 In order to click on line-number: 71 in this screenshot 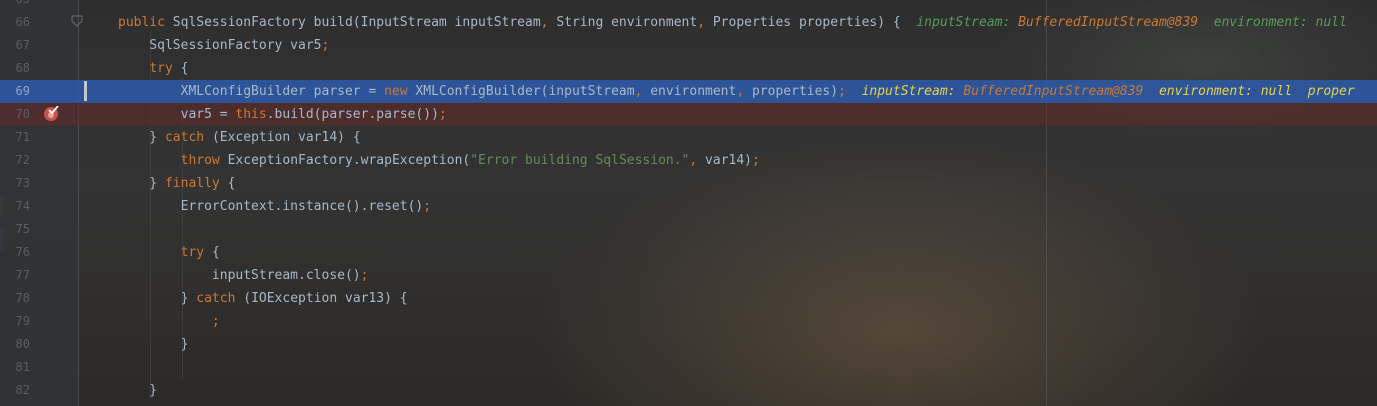, I will do `click(22, 137)`.